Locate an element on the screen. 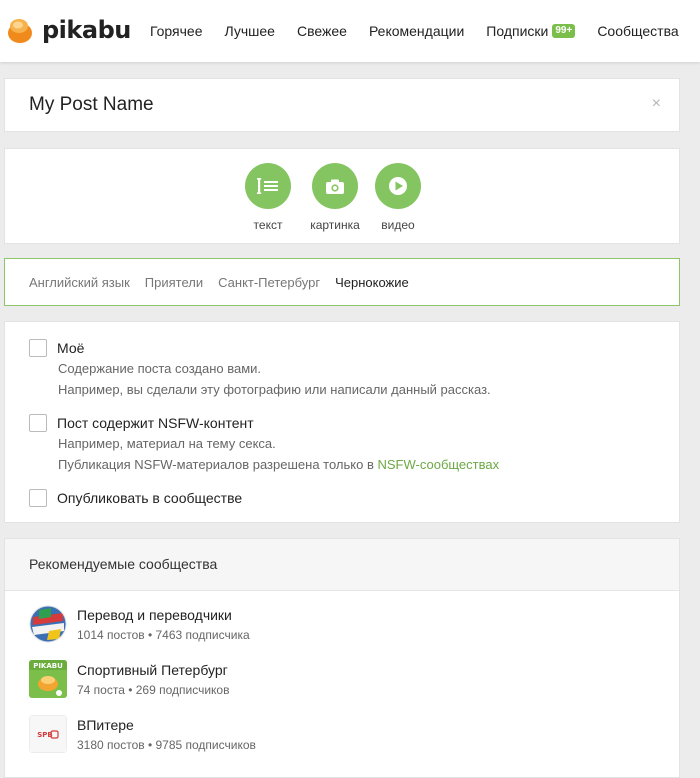  tag-english: Английский язык is located at coordinates (79, 282).